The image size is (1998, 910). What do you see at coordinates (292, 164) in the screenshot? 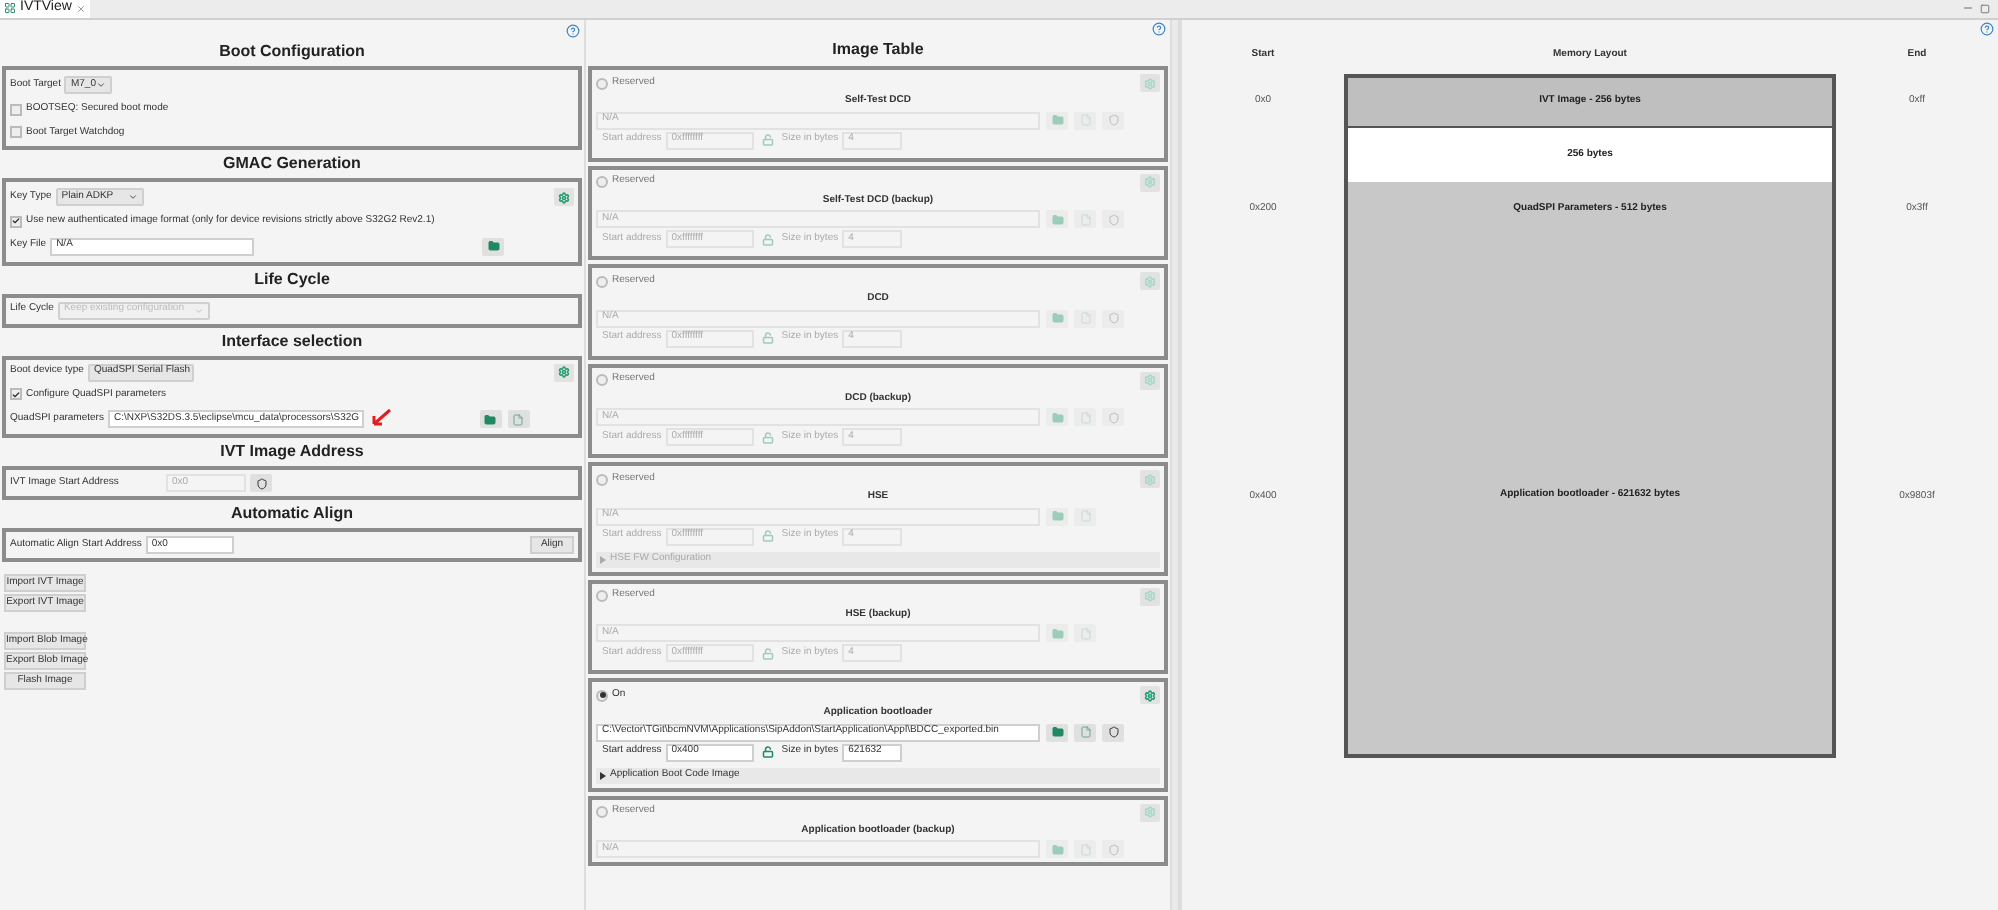
I see `section-title: GMAC Generation` at bounding box center [292, 164].